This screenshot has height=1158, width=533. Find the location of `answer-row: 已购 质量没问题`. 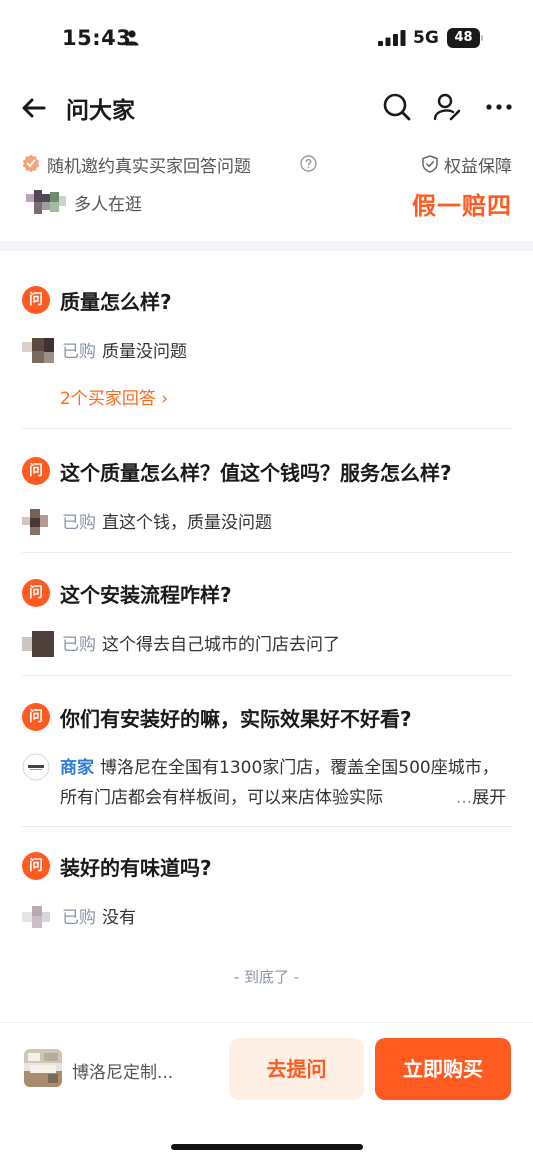

answer-row: 已购 质量没问题 is located at coordinates (267, 349).